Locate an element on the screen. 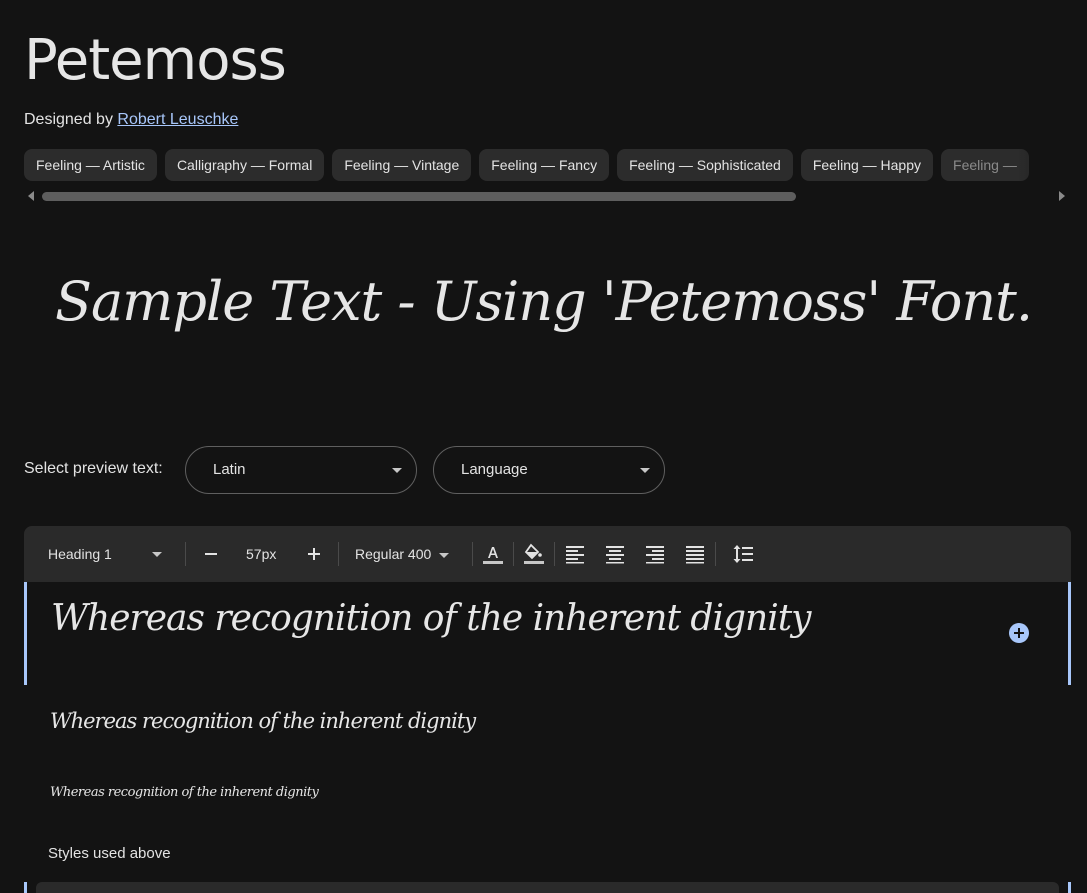  language-select-value: Language is located at coordinates (494, 469).